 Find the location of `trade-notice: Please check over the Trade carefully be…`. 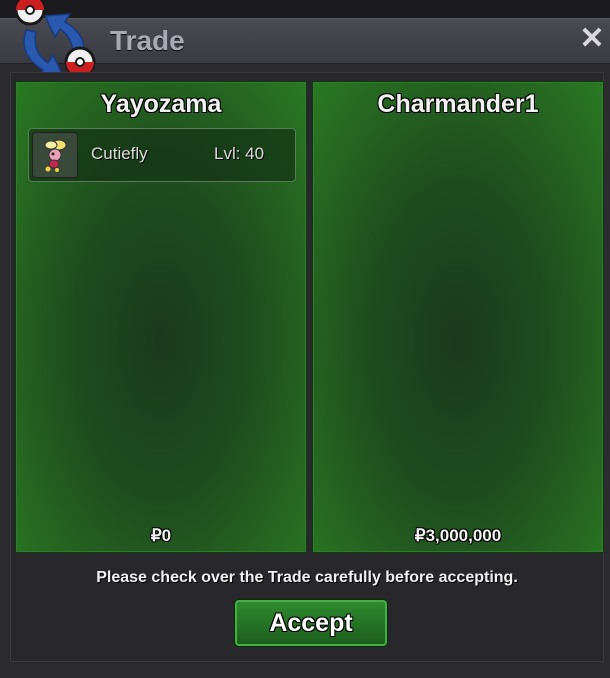

trade-notice: Please check over the Trade carefully be… is located at coordinates (307, 577).